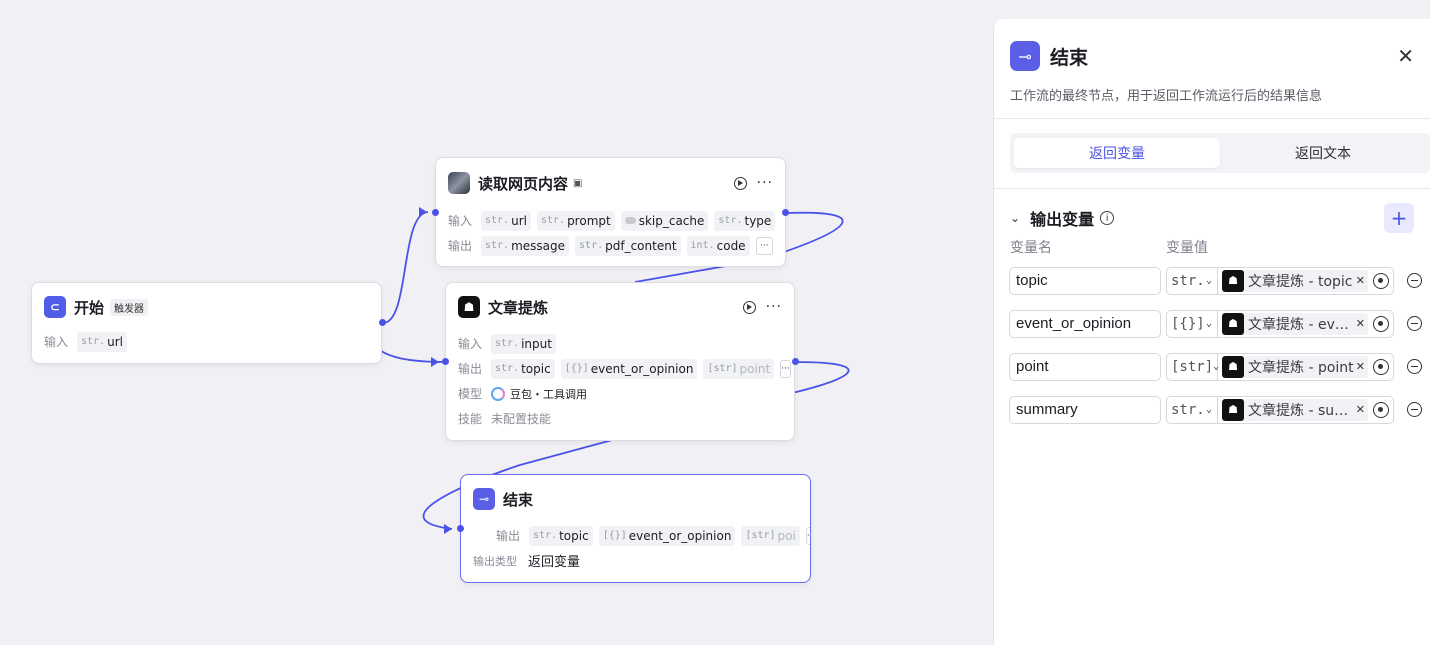 The width and height of the screenshot is (1430, 645). What do you see at coordinates (206, 341) in the screenshot?
I see `node-inputs-row: 输入 str. url` at bounding box center [206, 341].